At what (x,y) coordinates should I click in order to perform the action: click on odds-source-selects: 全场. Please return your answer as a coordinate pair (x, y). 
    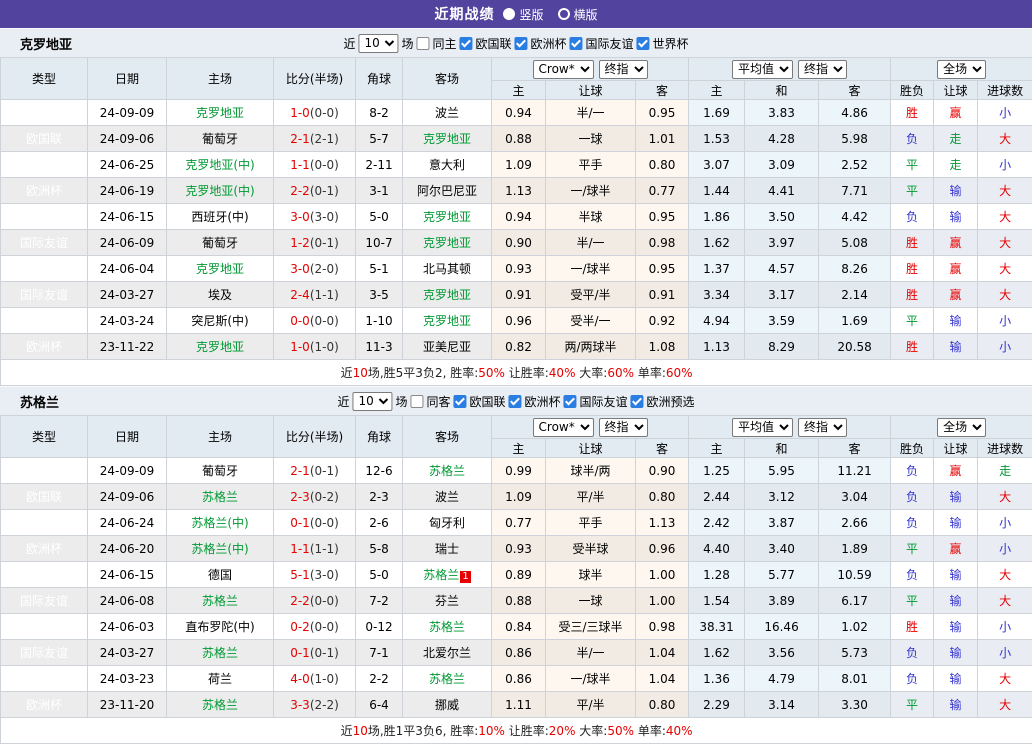
    Looking at the image, I should click on (961, 427).